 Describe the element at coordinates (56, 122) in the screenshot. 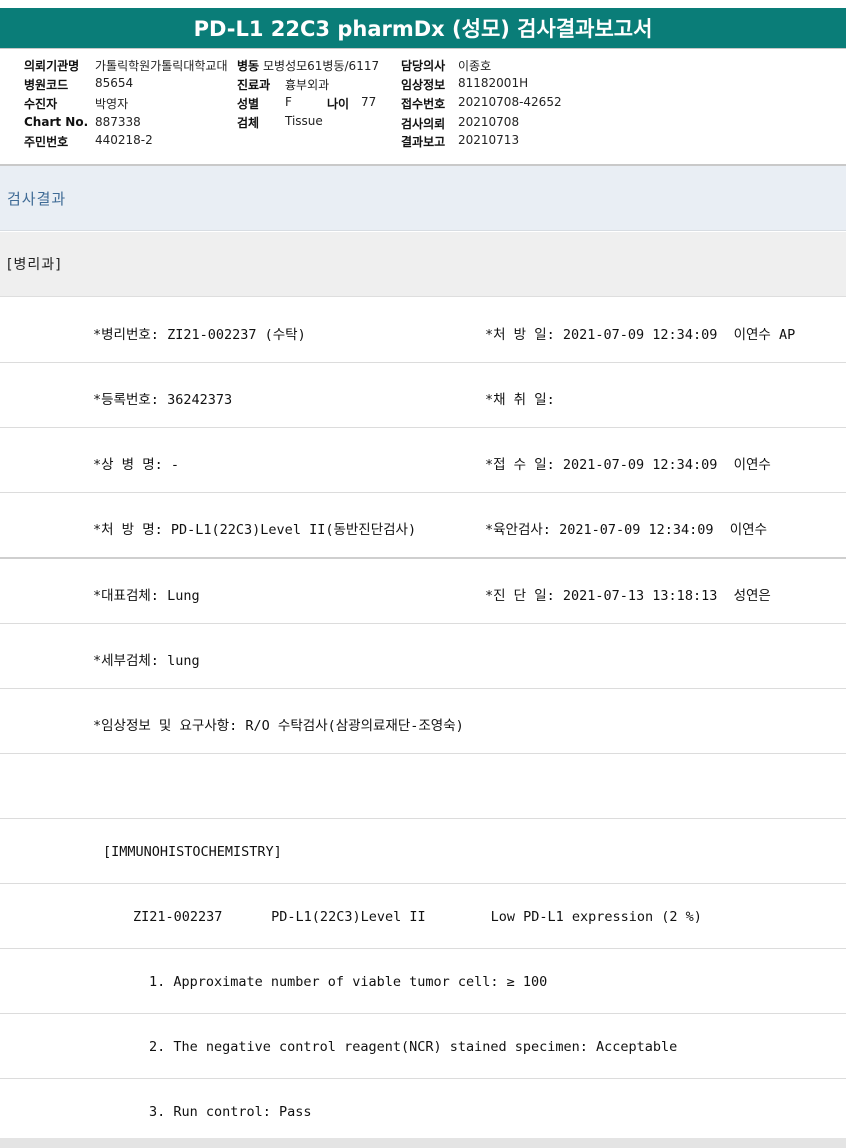

I see `chart-no-label: Chart No.` at that location.